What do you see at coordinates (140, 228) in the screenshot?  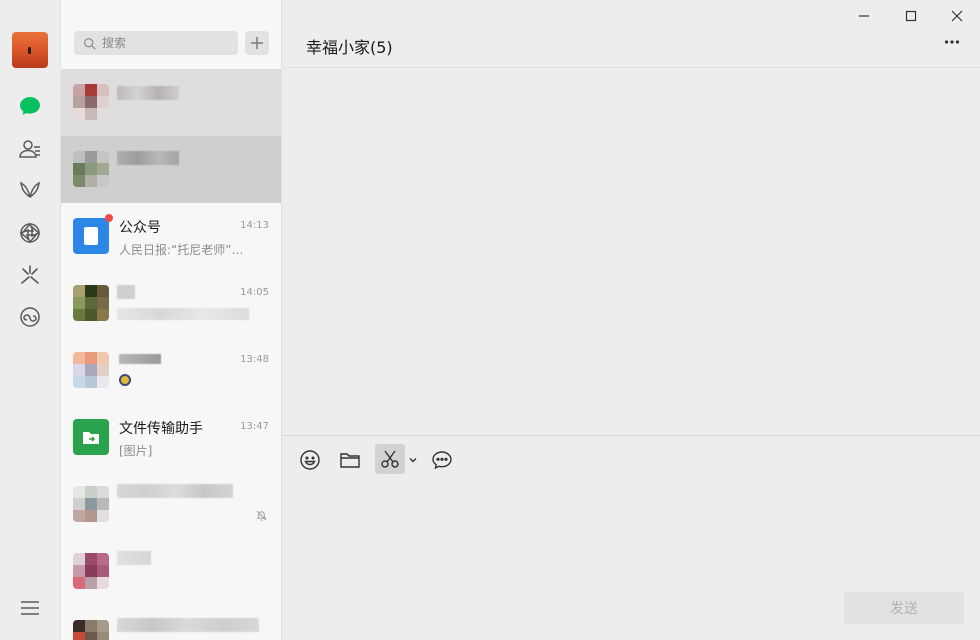 I see `conversation-name: 公众号` at bounding box center [140, 228].